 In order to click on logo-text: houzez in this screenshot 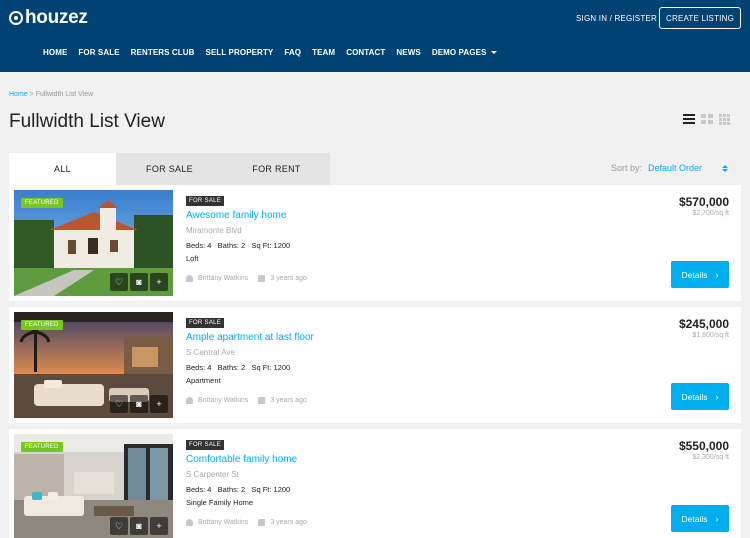, I will do `click(56, 17)`.